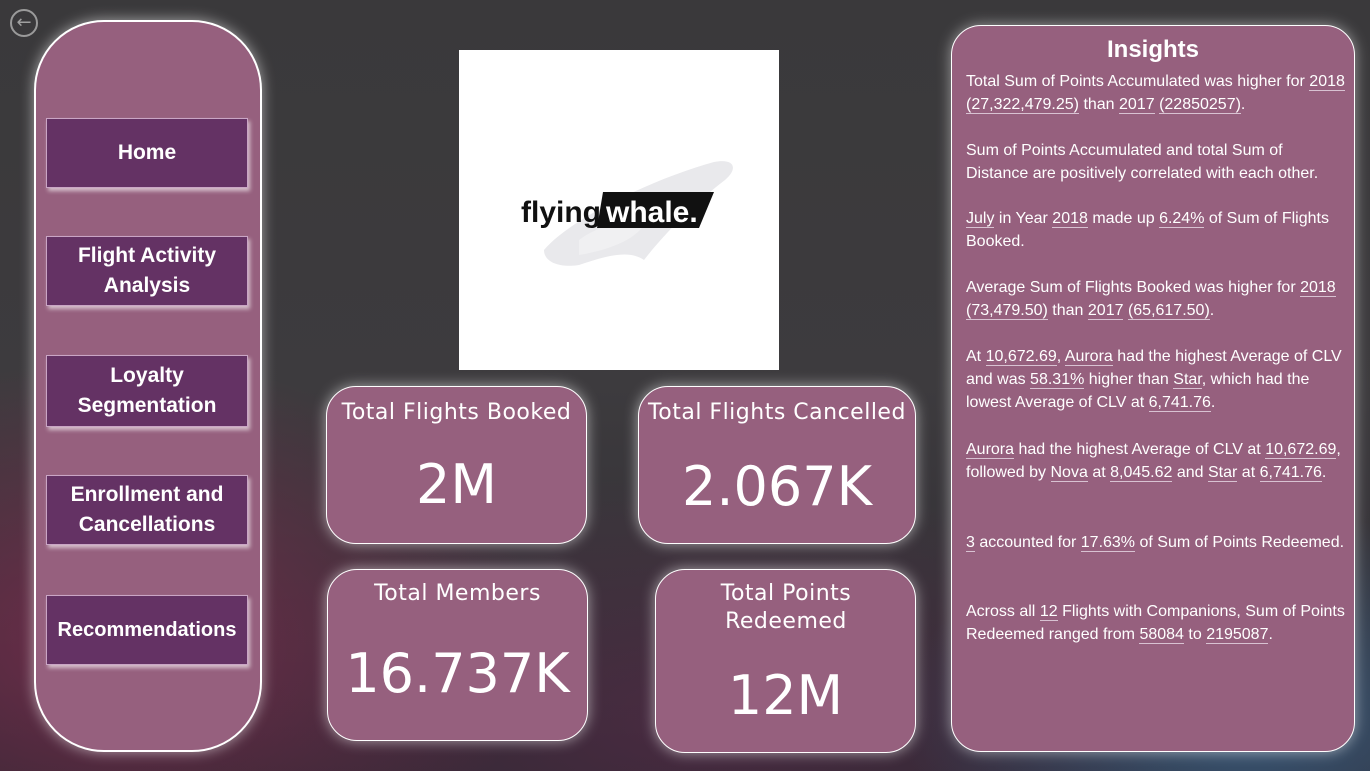  What do you see at coordinates (456, 484) in the screenshot?
I see `kpi-value: 2M` at bounding box center [456, 484].